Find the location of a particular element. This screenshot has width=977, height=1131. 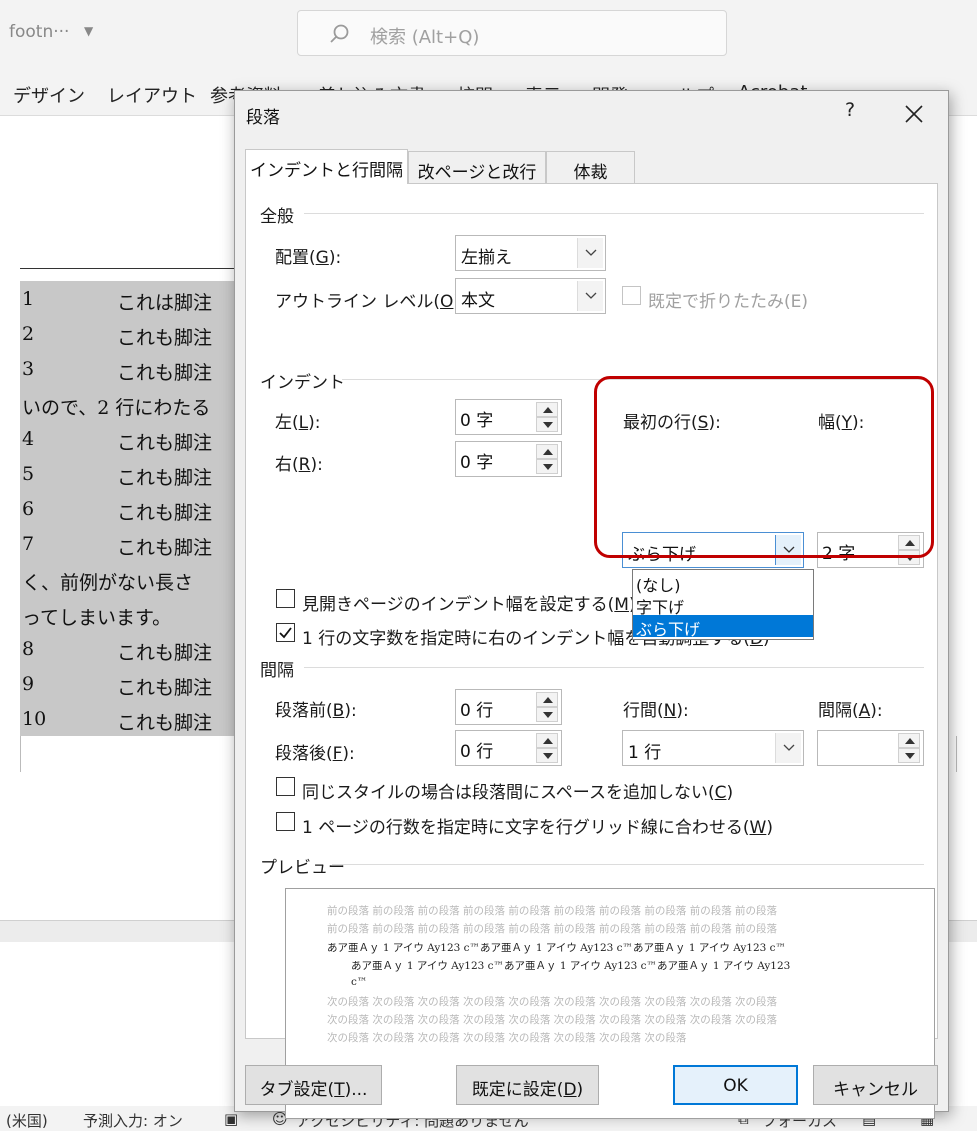

footnote-line: 10 これも脚注 is located at coordinates (117, 721).